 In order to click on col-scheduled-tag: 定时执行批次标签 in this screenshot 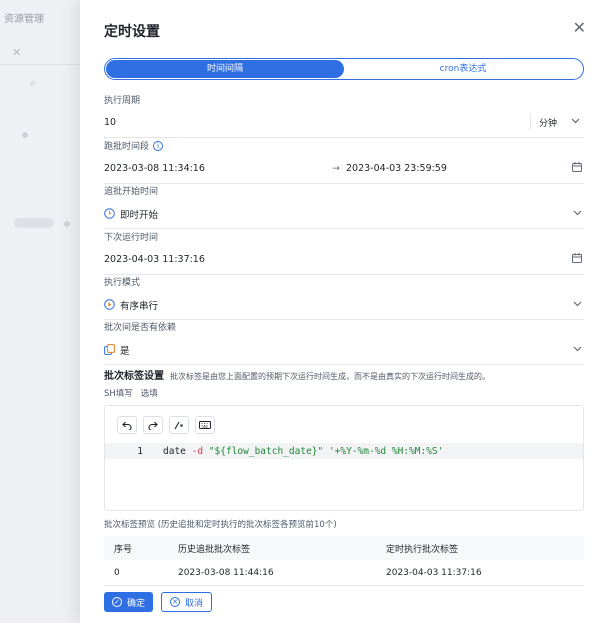, I will do `click(422, 549)`.